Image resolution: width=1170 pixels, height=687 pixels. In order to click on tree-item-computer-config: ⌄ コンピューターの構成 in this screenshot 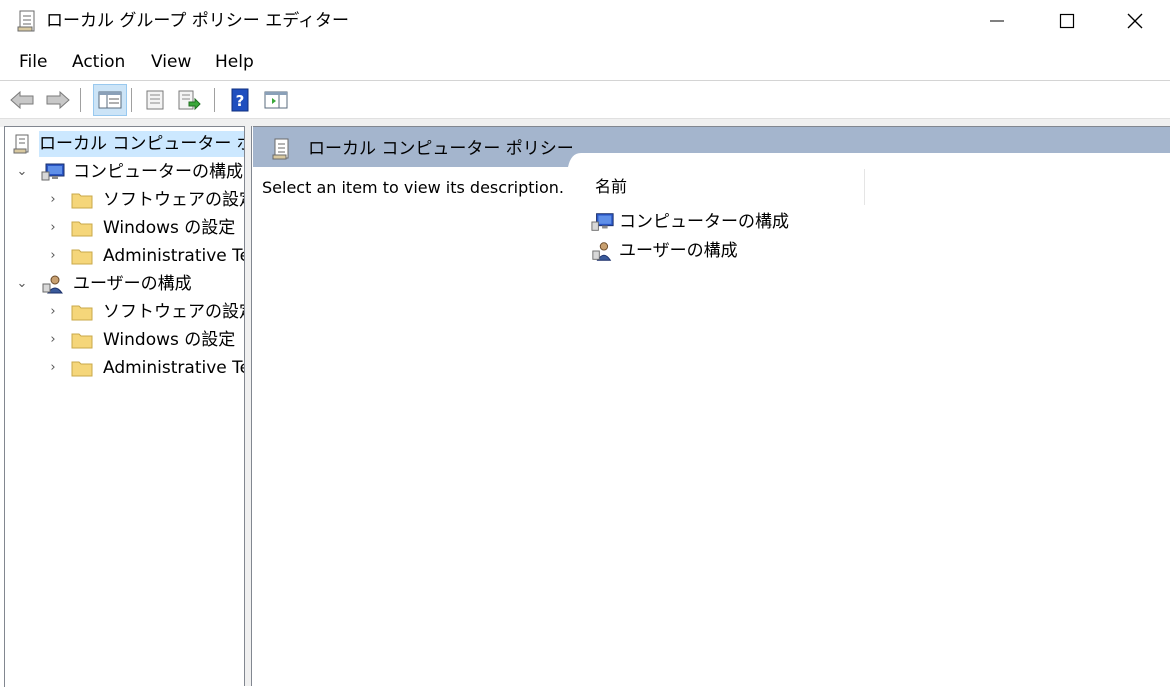, I will do `click(125, 172)`.